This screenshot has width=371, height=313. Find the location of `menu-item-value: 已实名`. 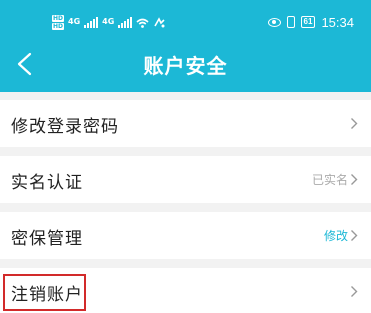

menu-item-value: 已实名 is located at coordinates (329, 180).